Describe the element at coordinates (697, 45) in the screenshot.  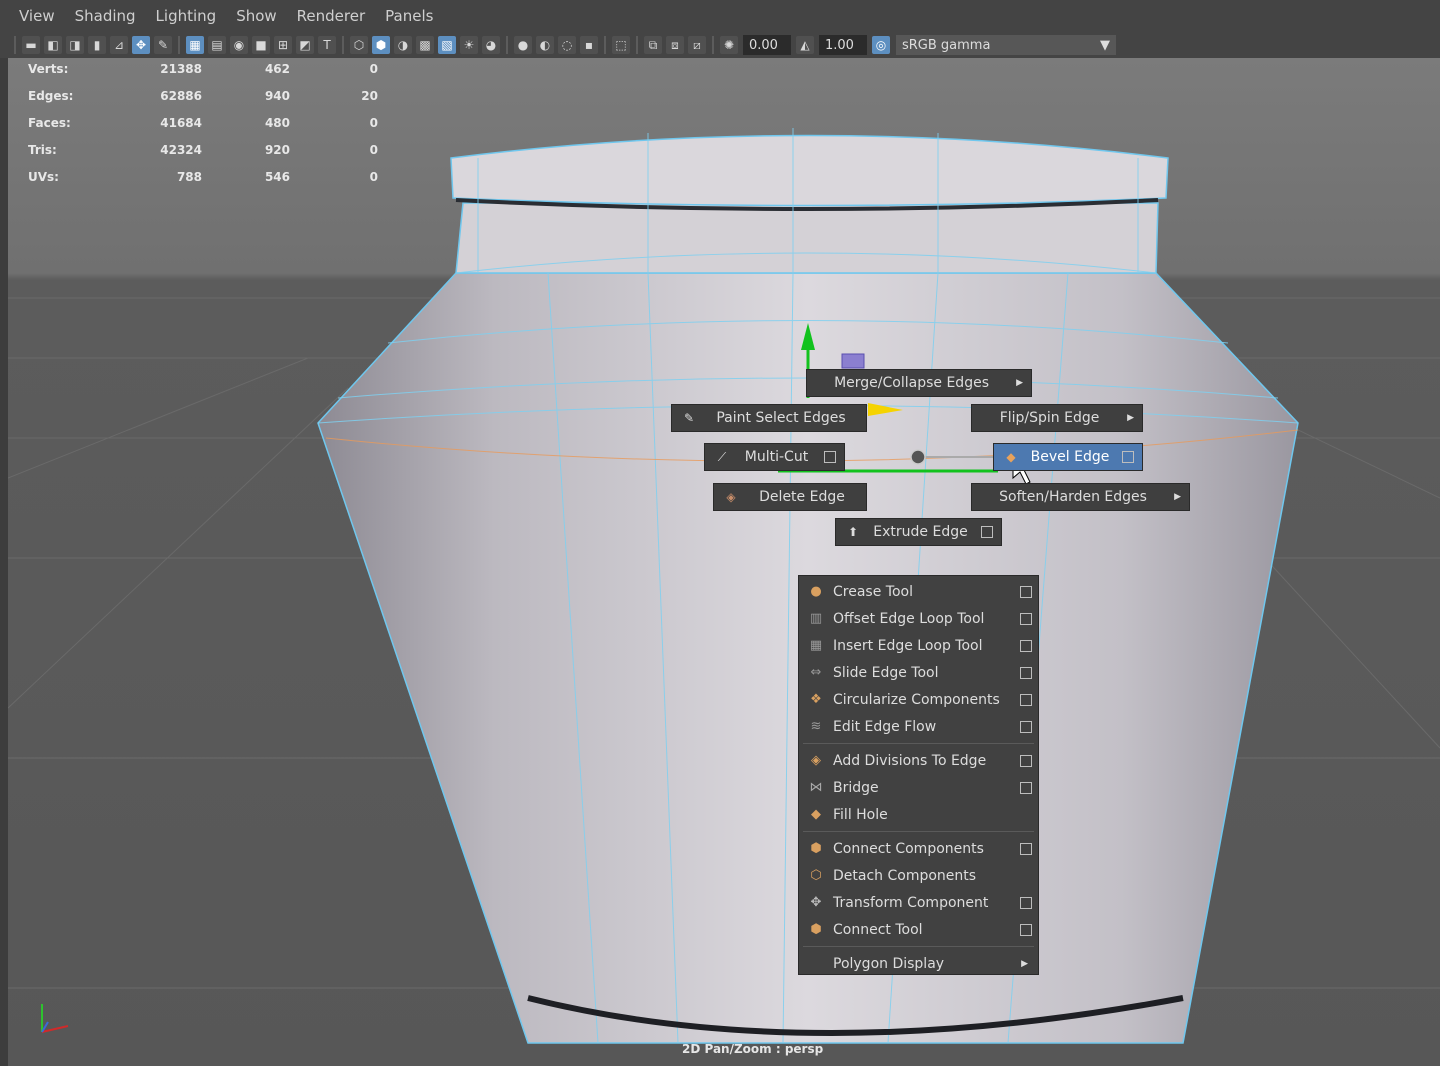
I see `toggle-hud-icon: ⧄` at that location.